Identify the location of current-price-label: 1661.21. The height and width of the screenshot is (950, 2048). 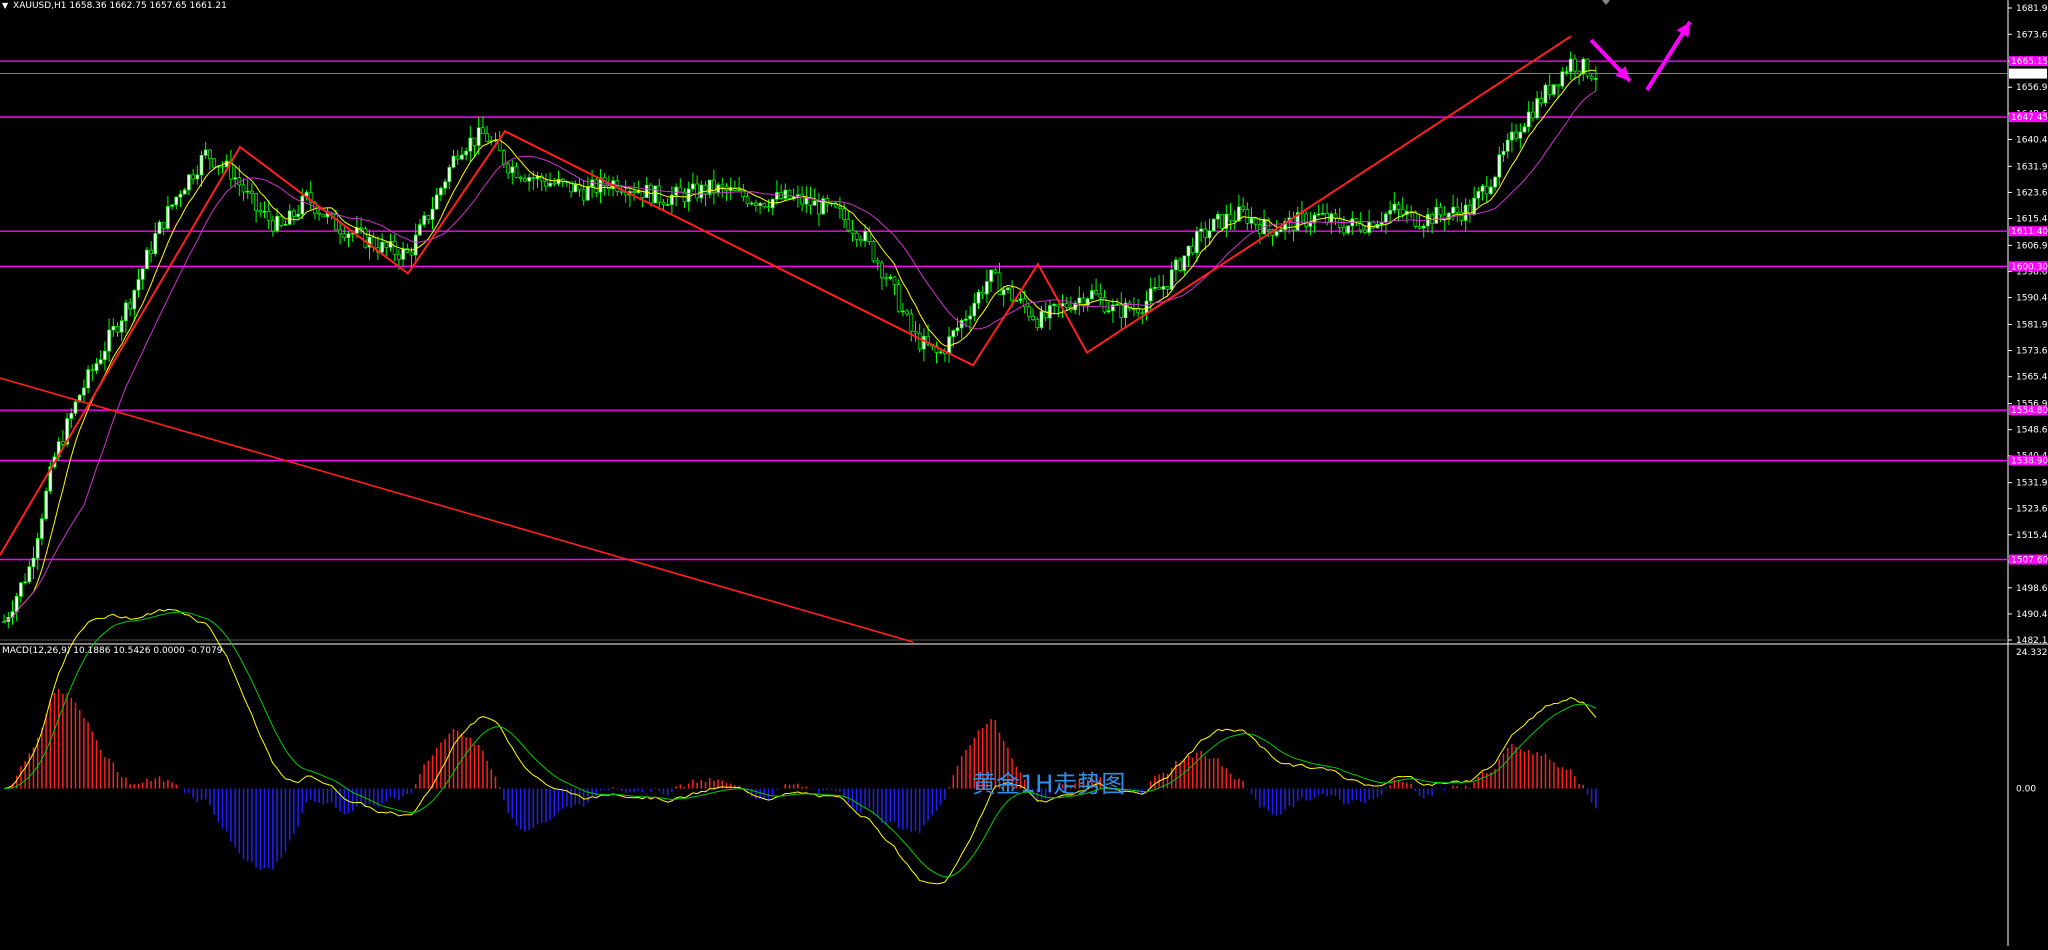
(2029, 75).